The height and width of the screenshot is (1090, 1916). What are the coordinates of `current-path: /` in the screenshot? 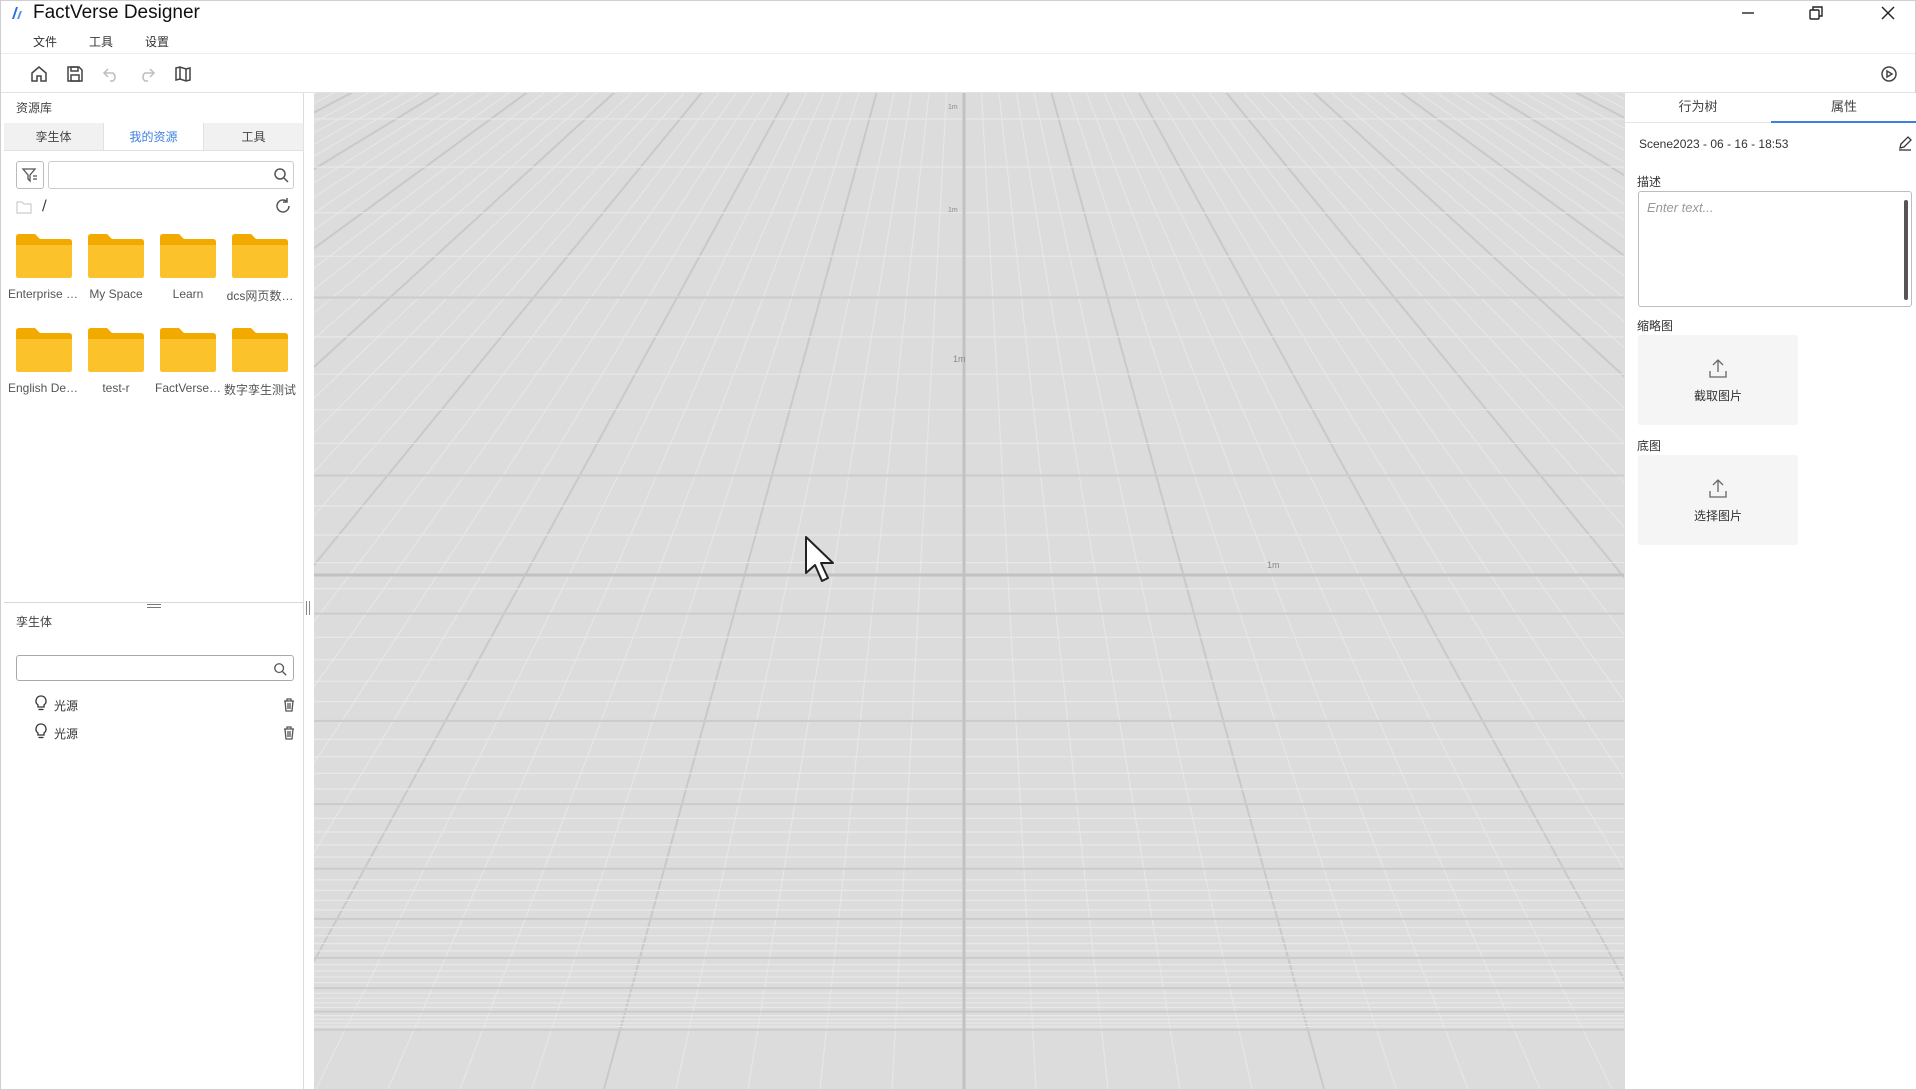 It's located at (44, 206).